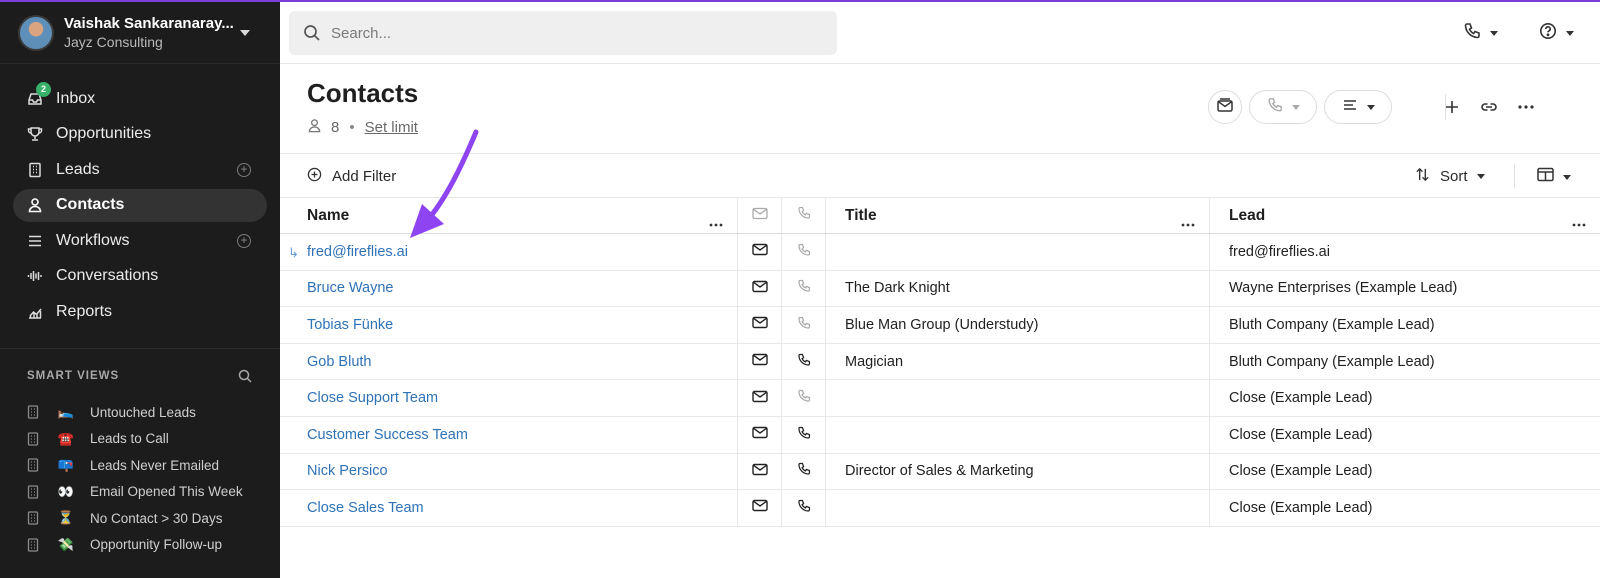 The width and height of the screenshot is (1600, 578). Describe the element at coordinates (43, 89) in the screenshot. I see `inbox-count-badge: 2` at that location.